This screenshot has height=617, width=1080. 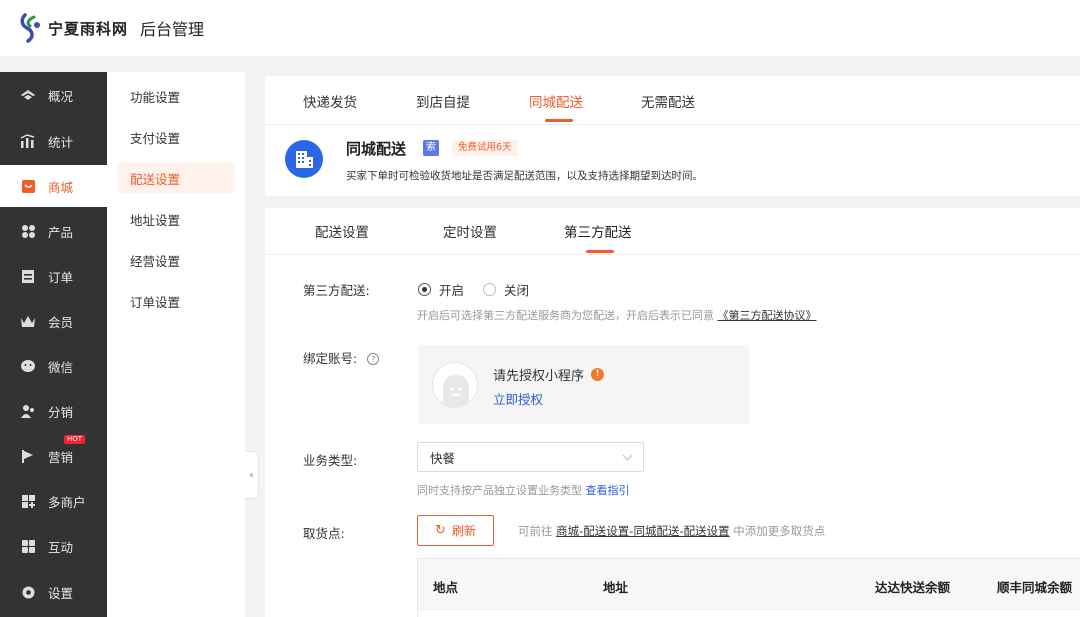 What do you see at coordinates (53, 501) in the screenshot?
I see `sidebar-item-multi-merchant: 多商户` at bounding box center [53, 501].